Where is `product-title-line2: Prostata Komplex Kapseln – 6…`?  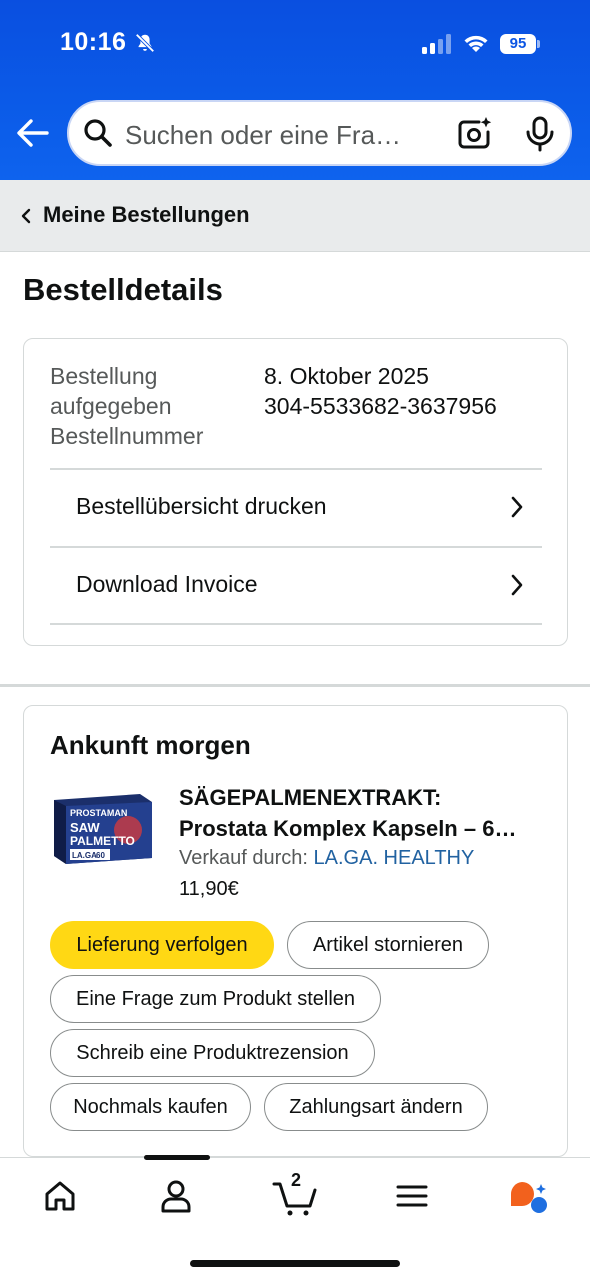 product-title-line2: Prostata Komplex Kapseln – 6… is located at coordinates (348, 828).